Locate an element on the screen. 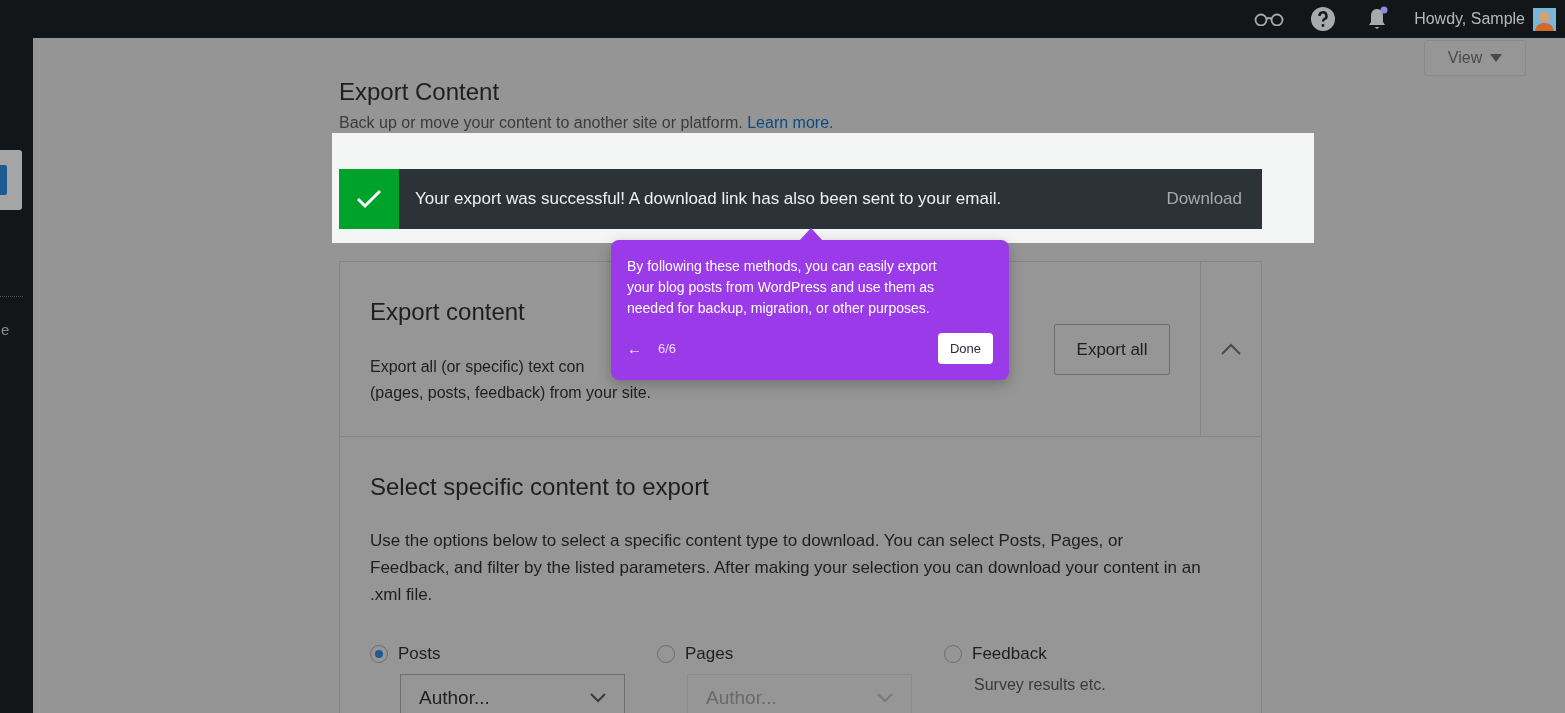 Image resolution: width=1565 pixels, height=713 pixels. page-title: Export Content is located at coordinates (420, 92).